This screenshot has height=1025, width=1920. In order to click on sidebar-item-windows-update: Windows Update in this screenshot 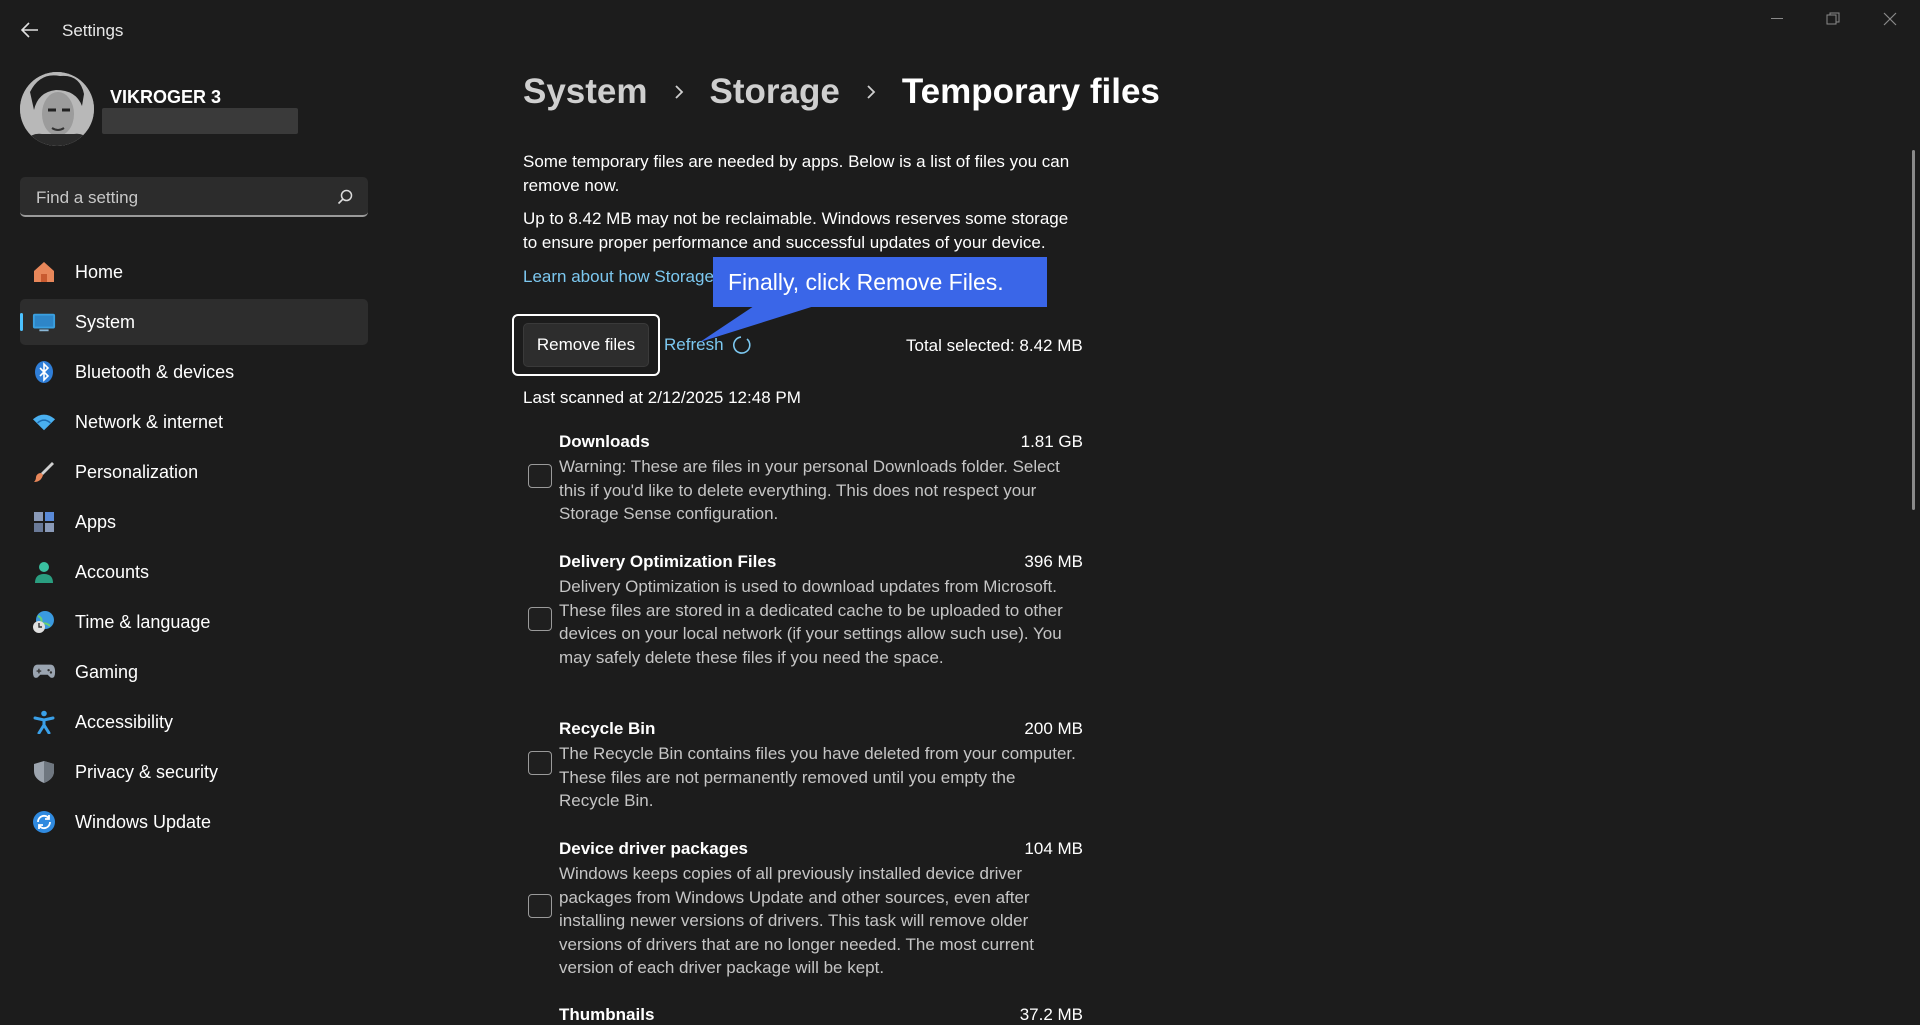, I will do `click(194, 822)`.